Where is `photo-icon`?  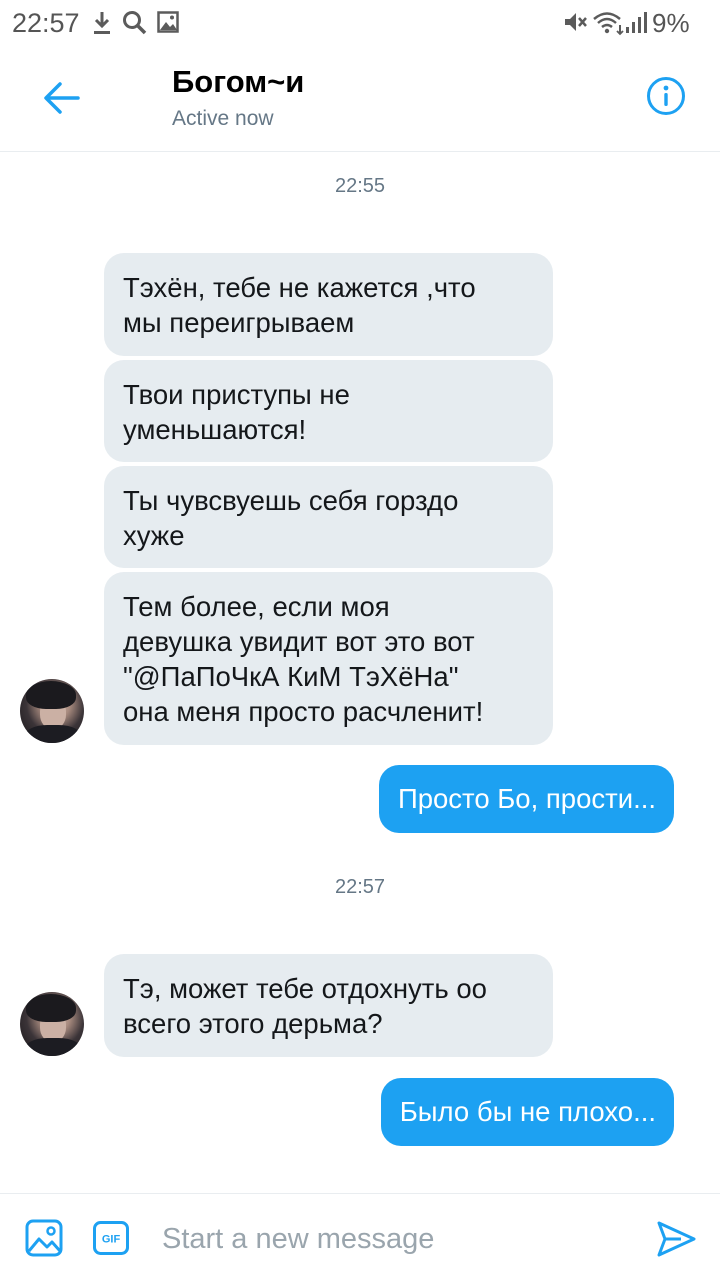
photo-icon is located at coordinates (44, 1238).